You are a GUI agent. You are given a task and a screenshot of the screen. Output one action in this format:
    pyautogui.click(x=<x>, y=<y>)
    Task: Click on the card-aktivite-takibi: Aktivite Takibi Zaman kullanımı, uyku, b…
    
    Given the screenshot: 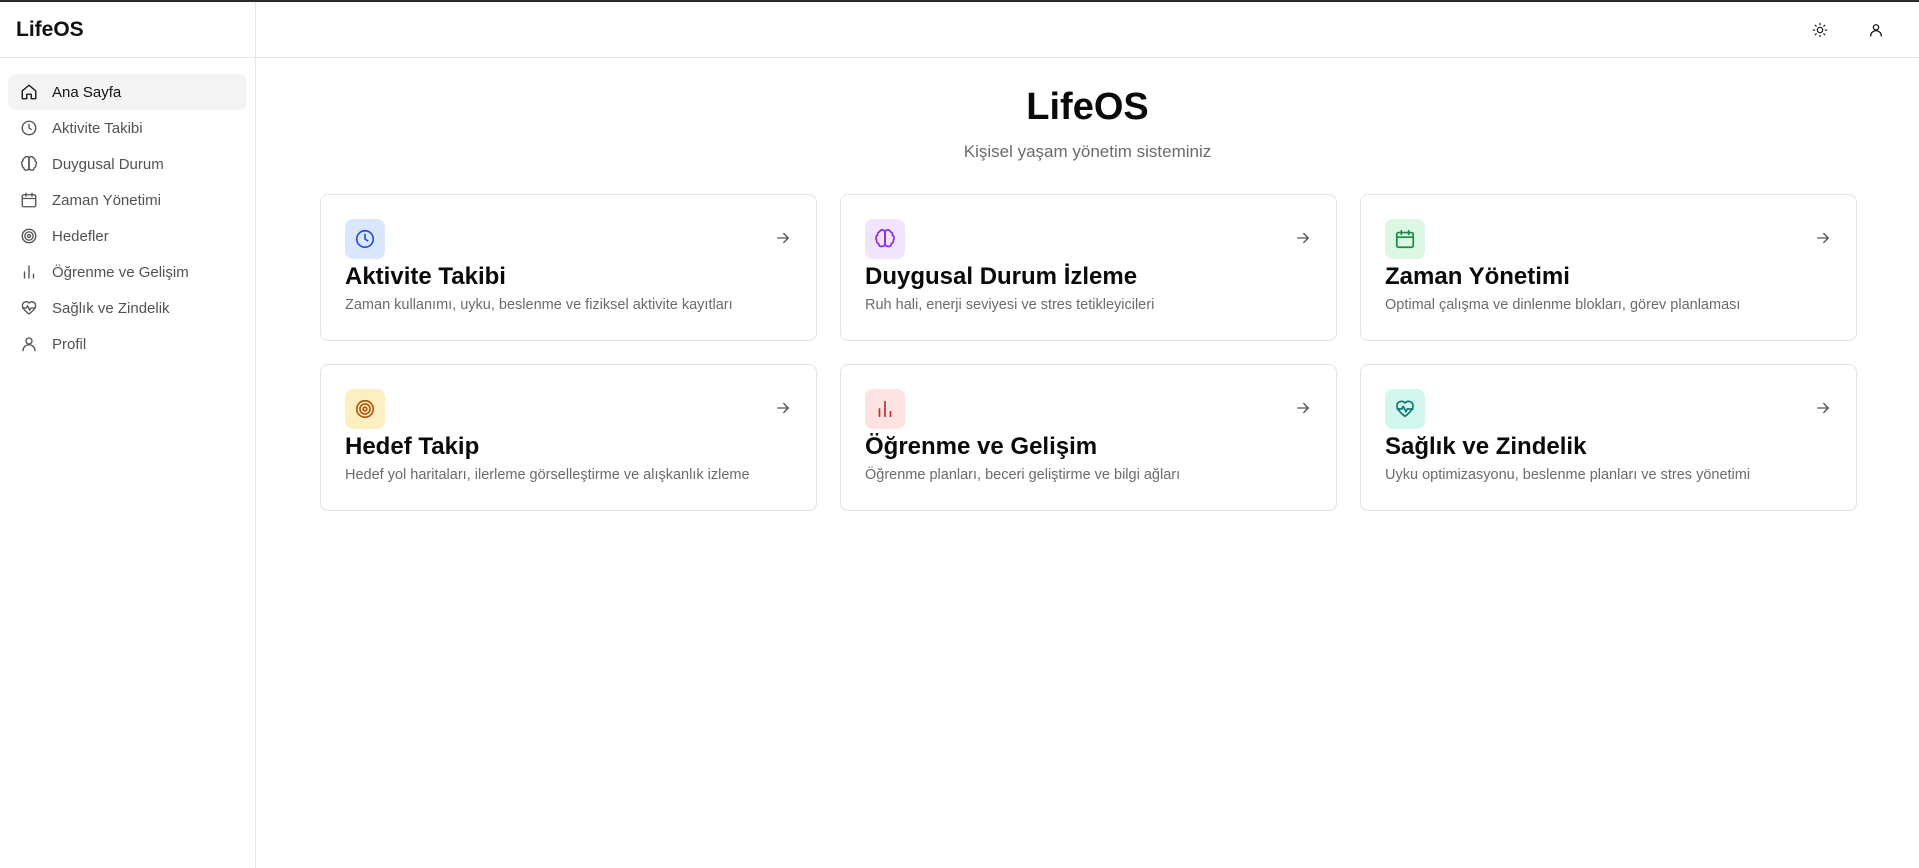 What is the action you would take?
    pyautogui.click(x=568, y=267)
    